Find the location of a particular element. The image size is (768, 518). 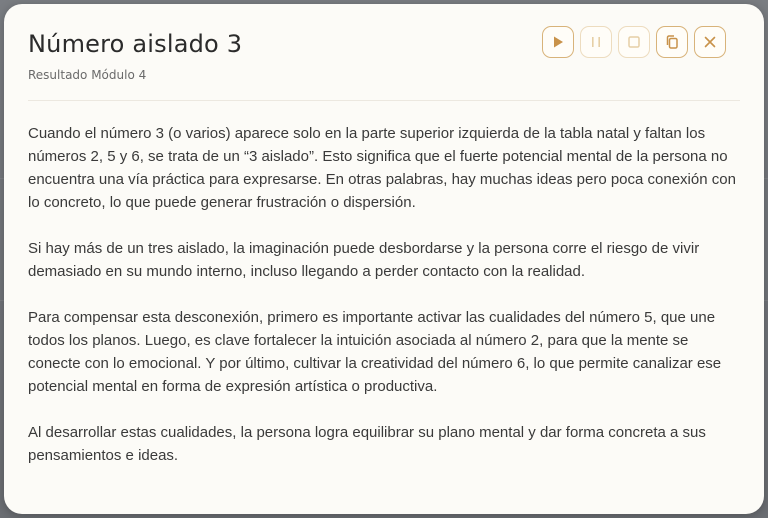

modal-title: Número aislado 3 is located at coordinates (135, 44).